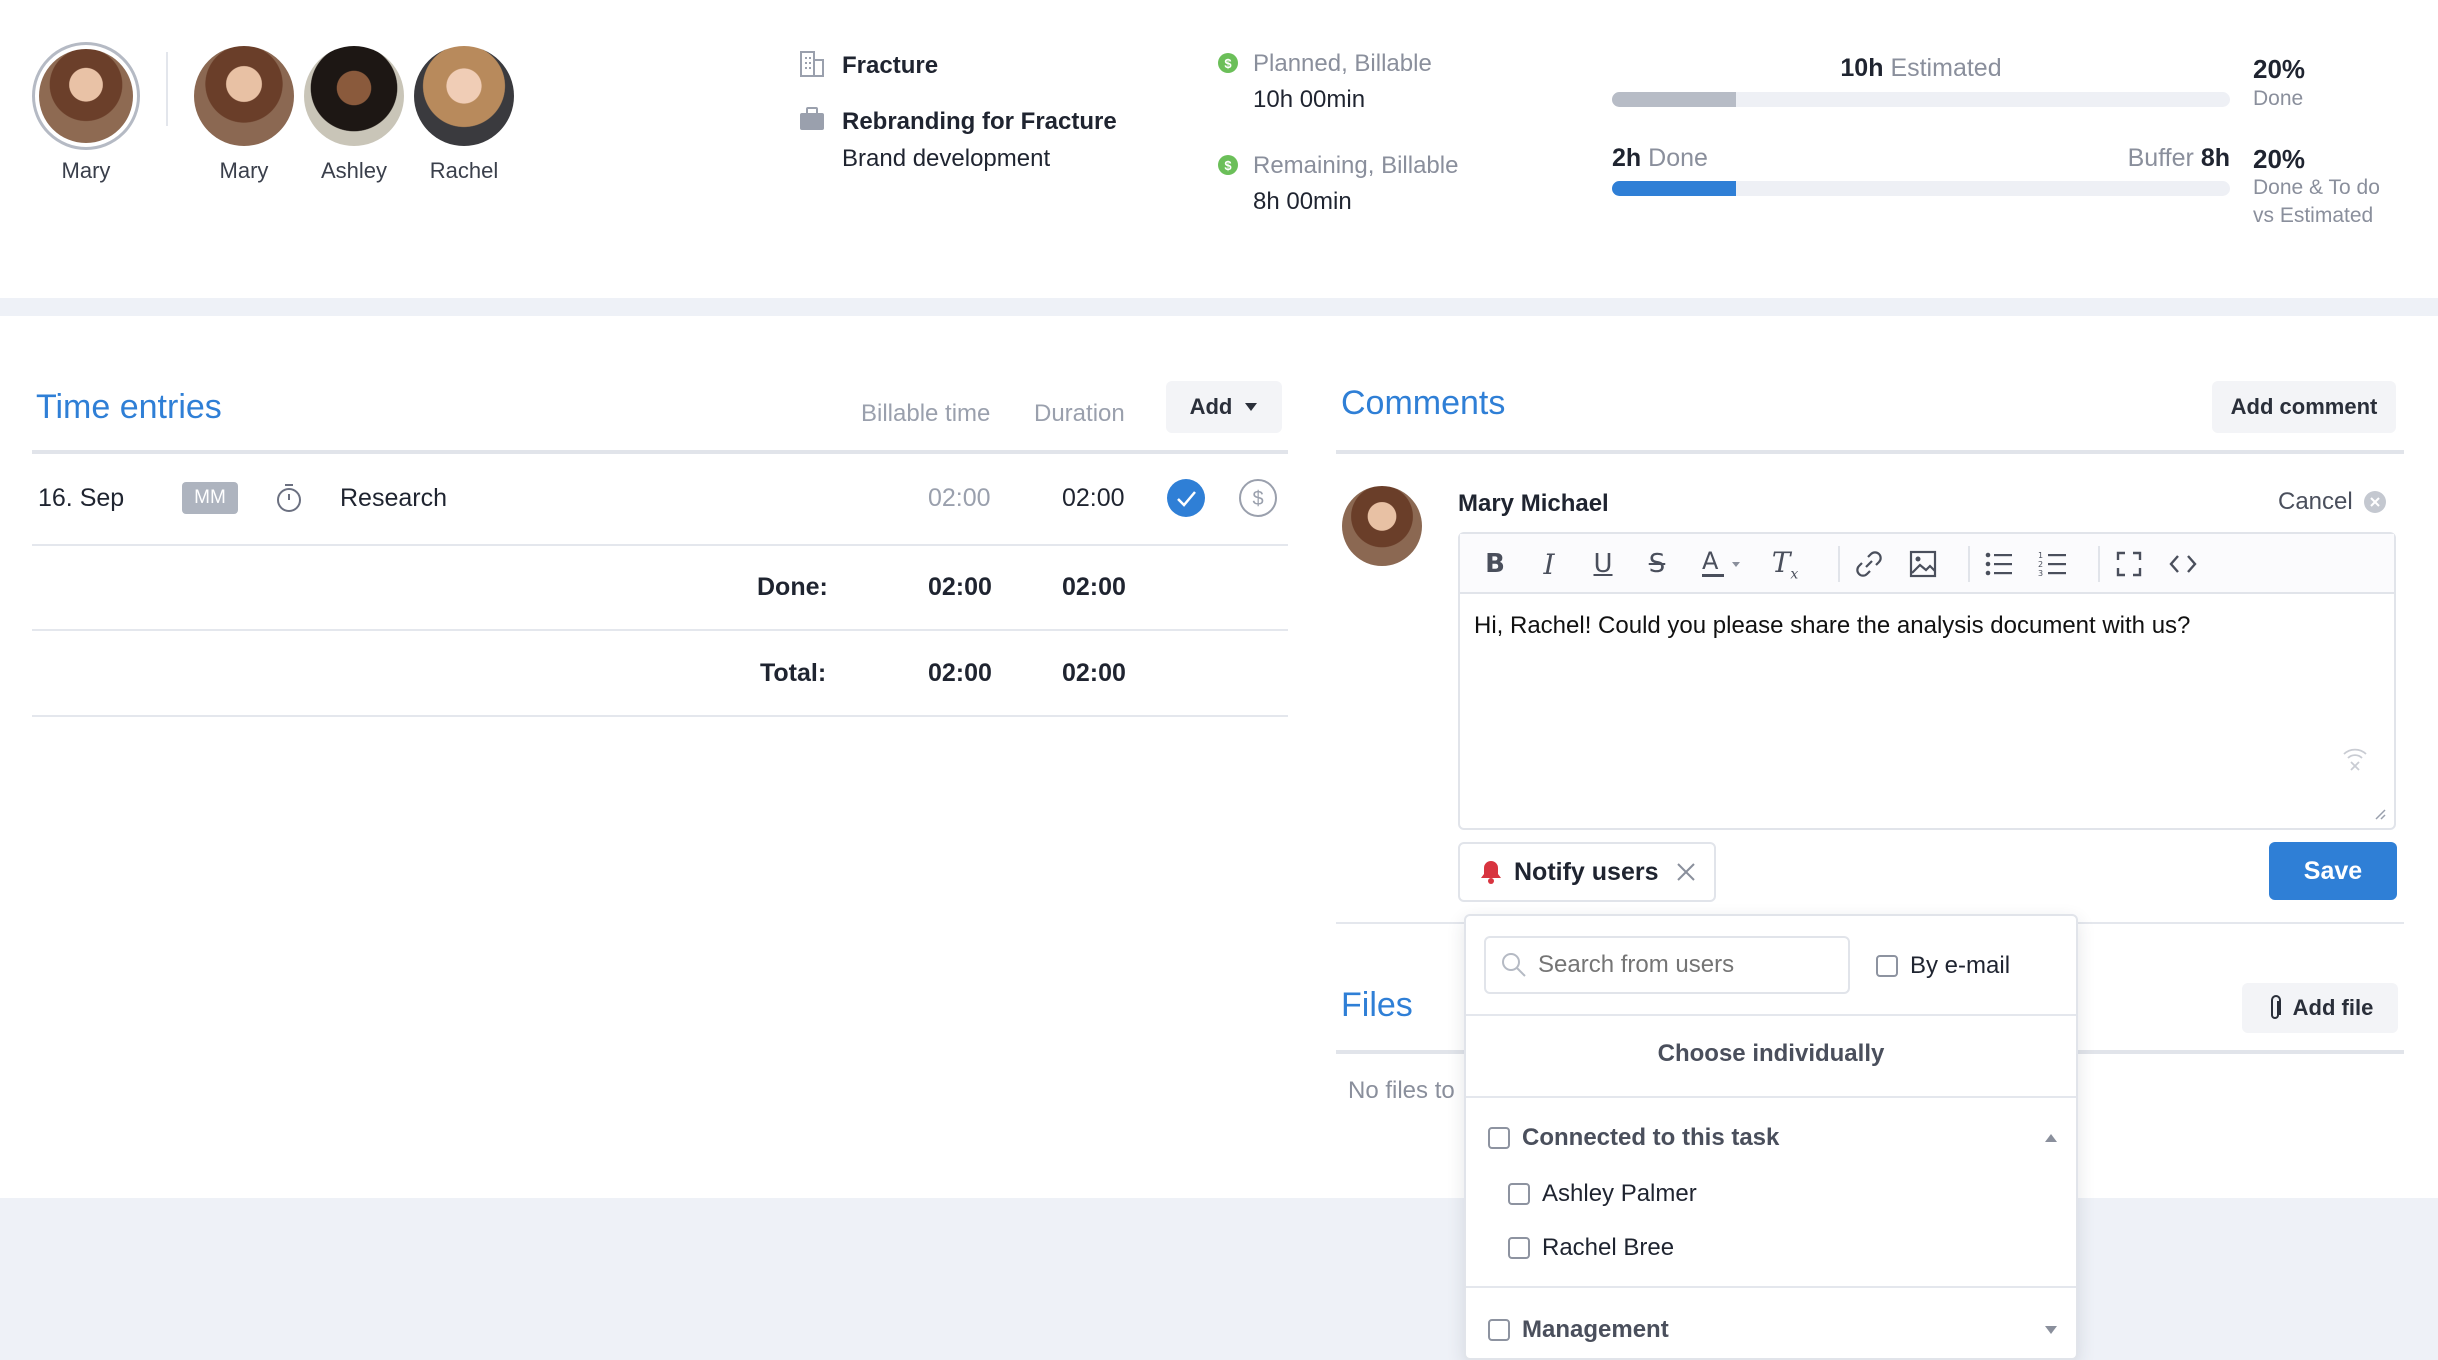 The height and width of the screenshot is (1360, 2438). I want to click on strikethrough-icon: S, so click(1657, 564).